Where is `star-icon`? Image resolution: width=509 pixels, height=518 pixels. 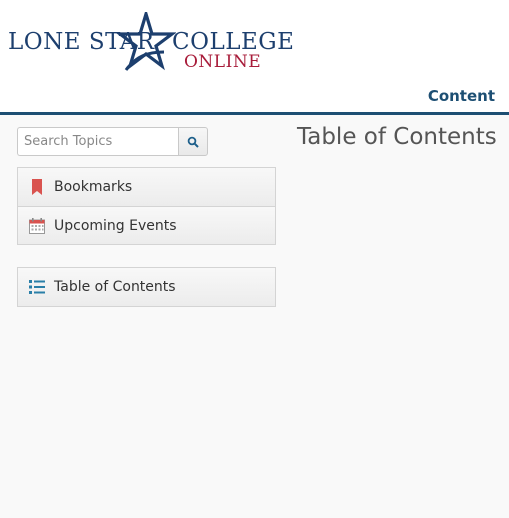 star-icon is located at coordinates (145, 41).